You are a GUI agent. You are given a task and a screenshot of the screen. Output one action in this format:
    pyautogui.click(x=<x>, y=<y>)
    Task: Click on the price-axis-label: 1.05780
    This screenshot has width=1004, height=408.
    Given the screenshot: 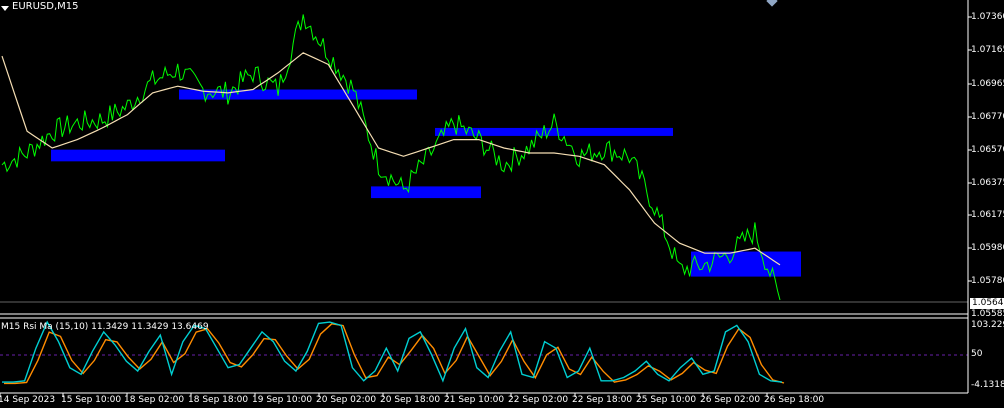 What is the action you would take?
    pyautogui.click(x=987, y=281)
    